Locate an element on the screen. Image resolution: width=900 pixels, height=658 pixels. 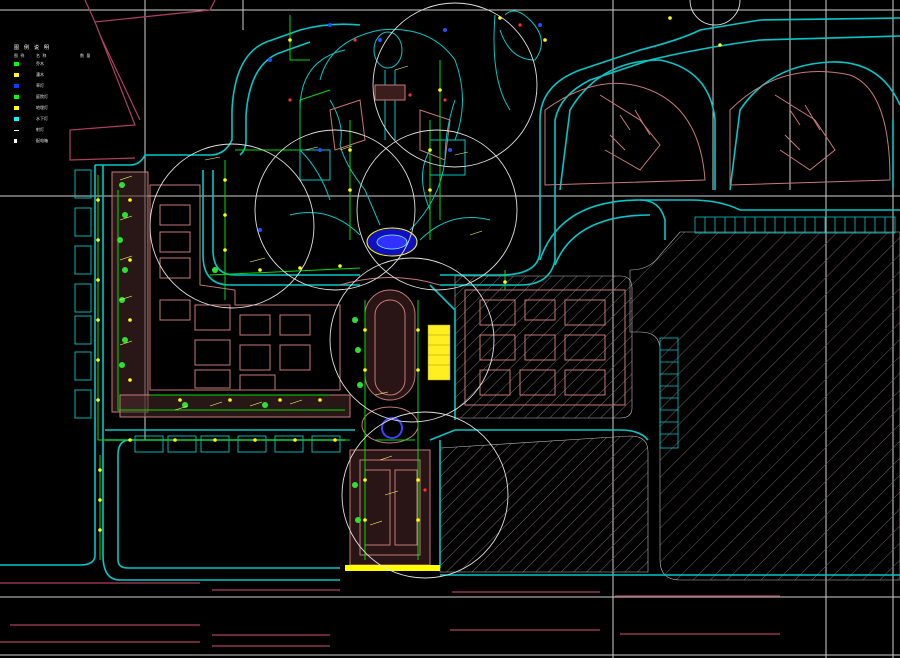
legend-label: 配电箱 is located at coordinates (42, 140).